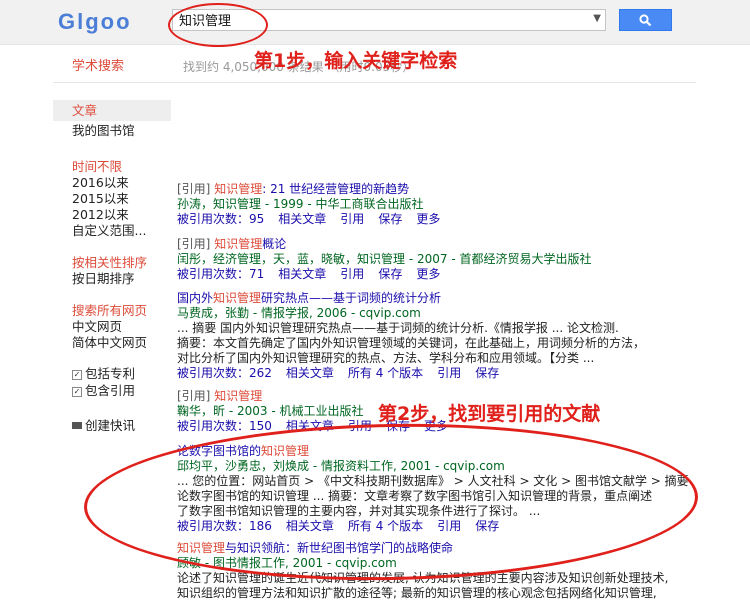 The height and width of the screenshot is (601, 750). I want to click on cited-by-link: 被引用次数：71, so click(220, 274).